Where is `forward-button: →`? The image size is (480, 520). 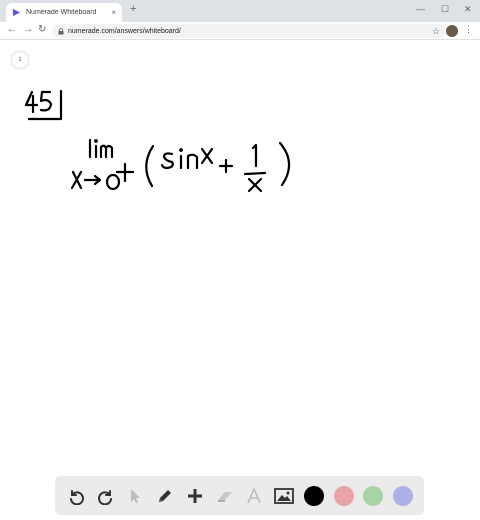 forward-button: → is located at coordinates (28, 29).